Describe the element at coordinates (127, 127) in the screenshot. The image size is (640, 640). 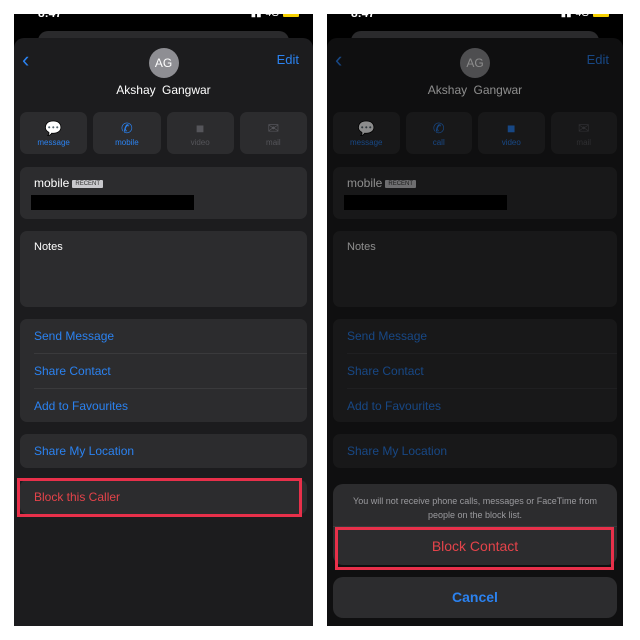
I see `phone-icon: ✆` at that location.